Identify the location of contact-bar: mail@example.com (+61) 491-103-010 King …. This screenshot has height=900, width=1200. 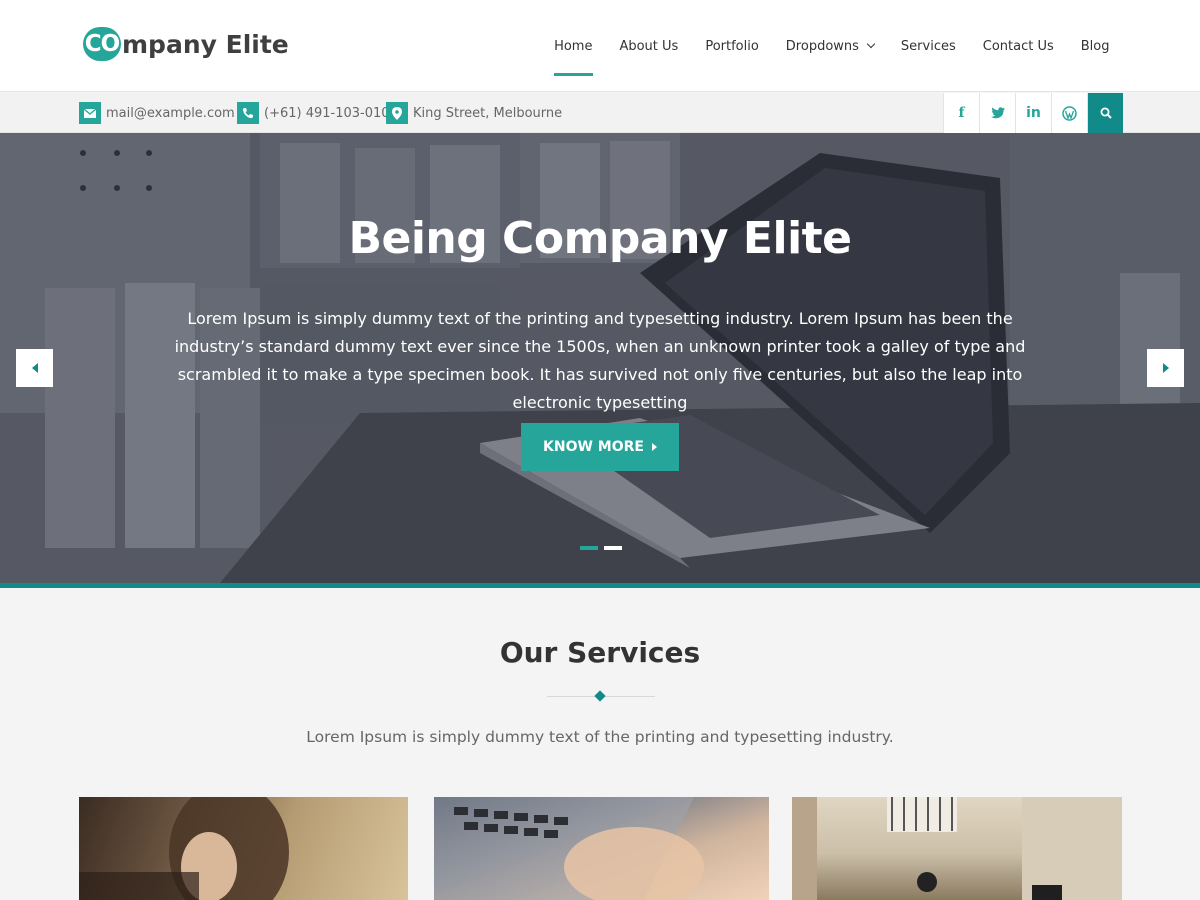
(600, 113).